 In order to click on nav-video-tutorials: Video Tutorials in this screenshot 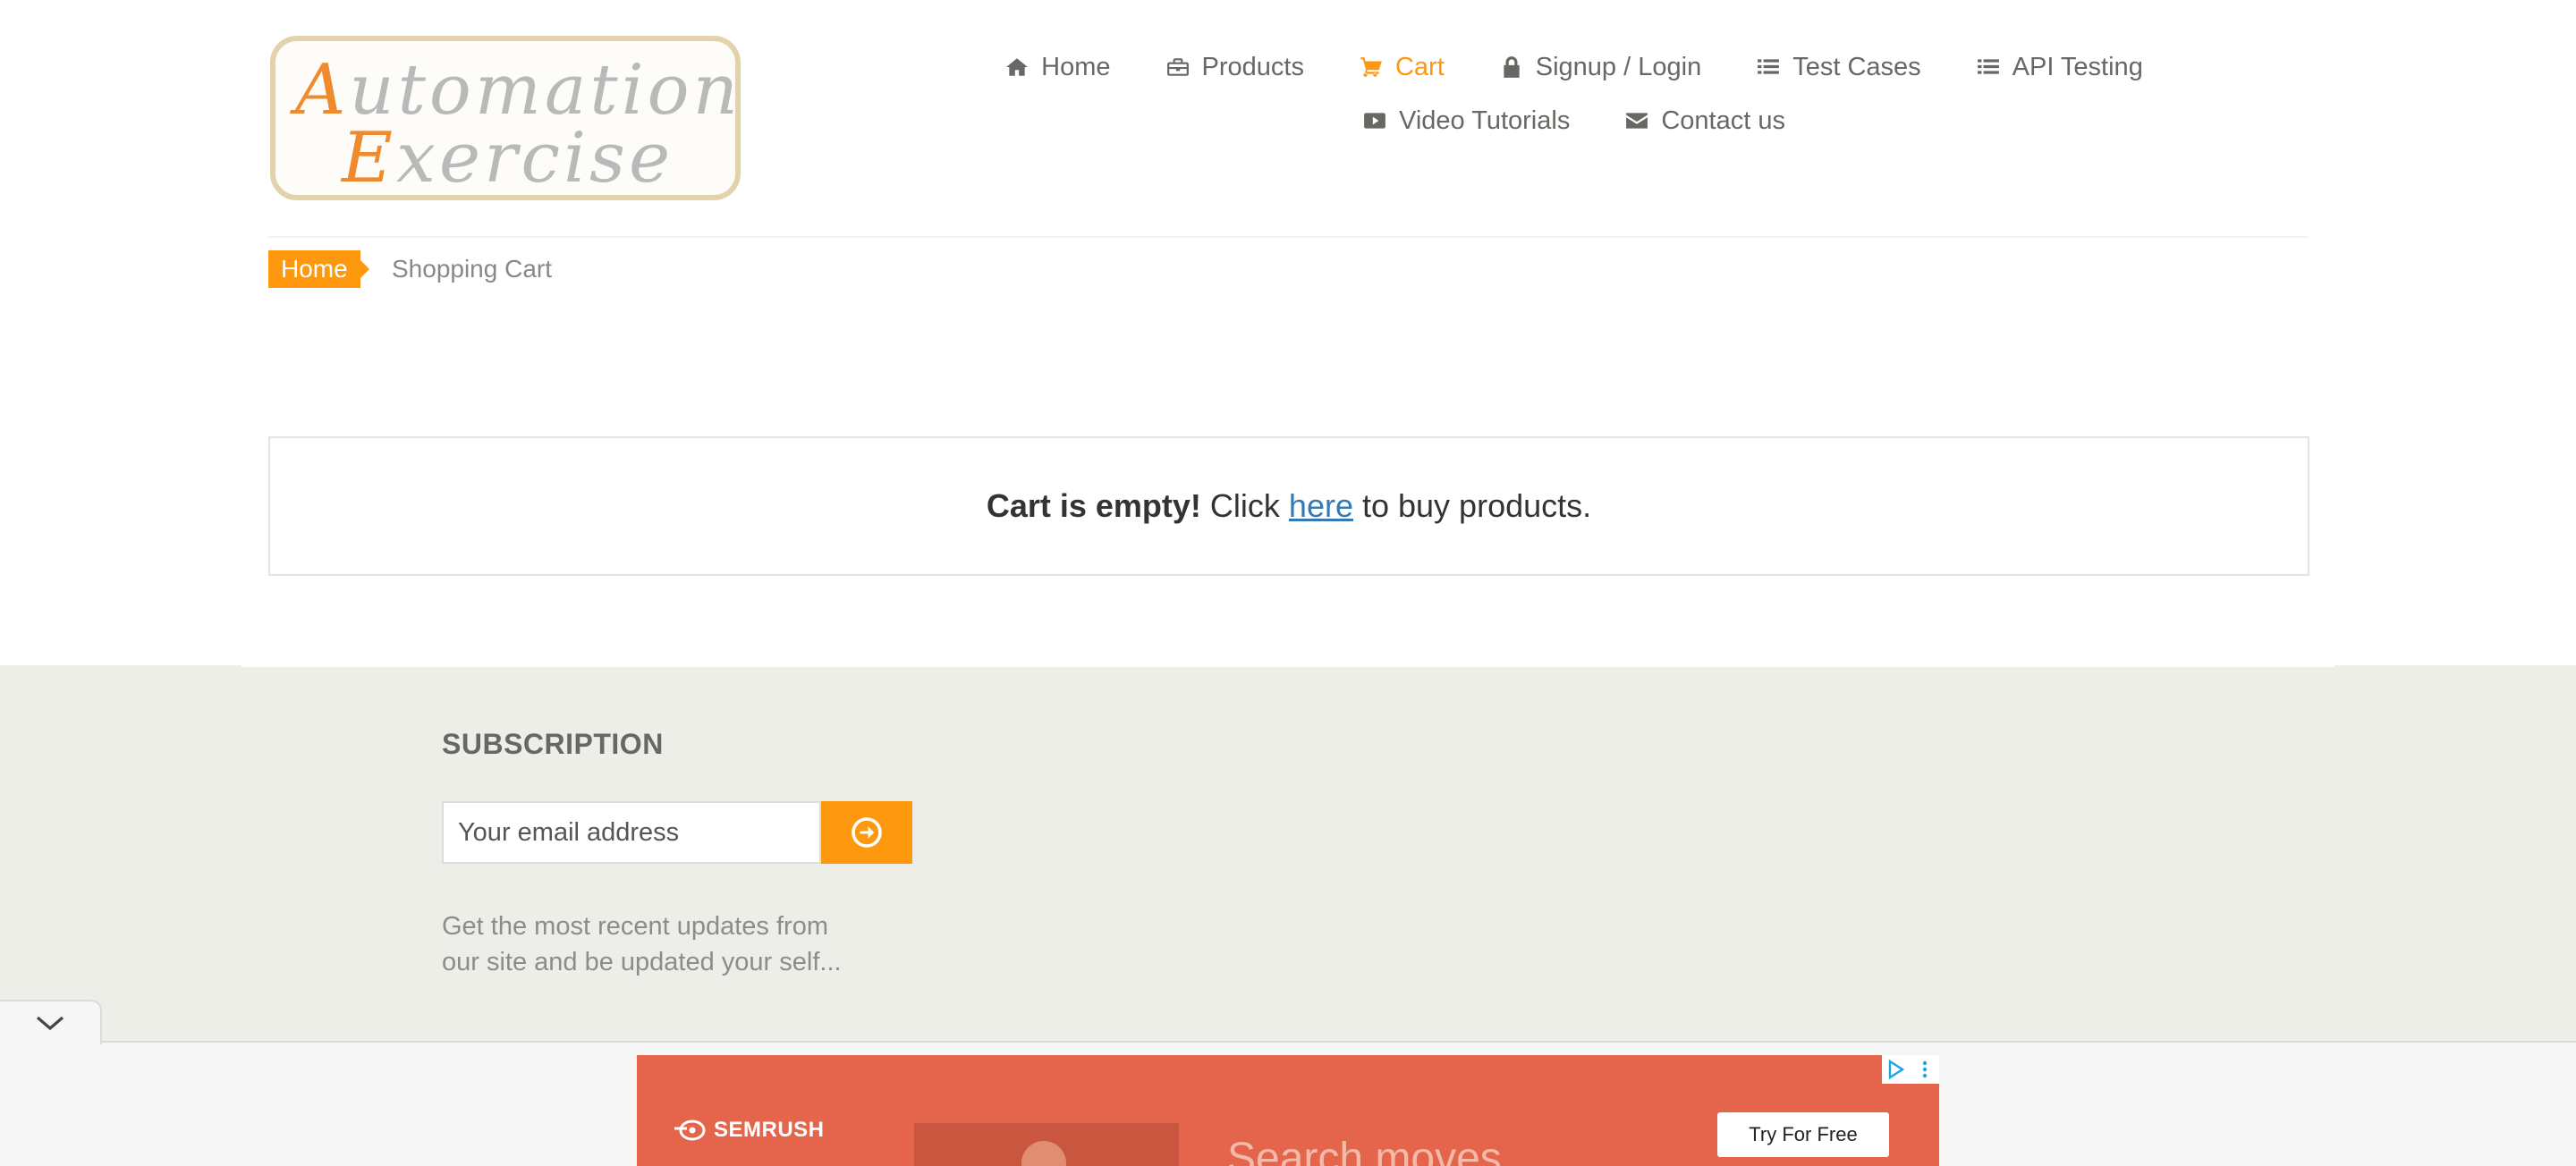, I will do `click(1466, 121)`.